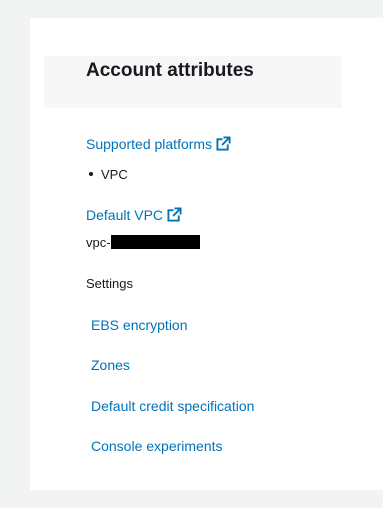  I want to click on bullet, so click(91, 174).